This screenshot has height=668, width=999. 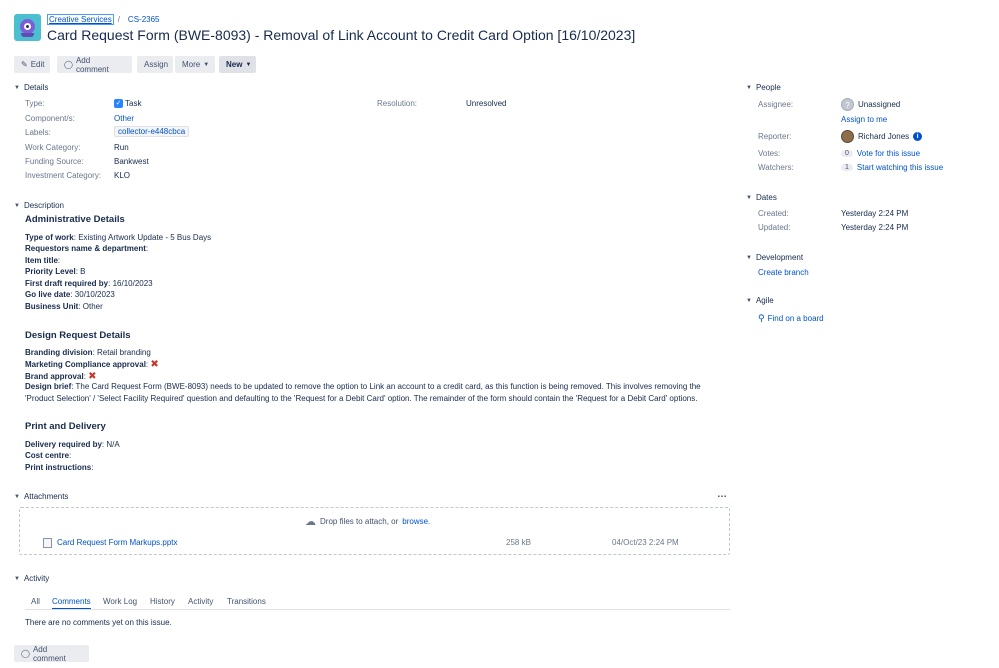 What do you see at coordinates (875, 213) in the screenshot?
I see `created-value: Yesterday 2:24 PM` at bounding box center [875, 213].